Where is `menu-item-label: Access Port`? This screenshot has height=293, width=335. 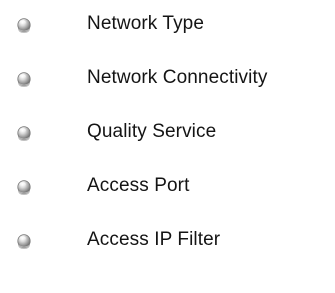
menu-item-label: Access Port is located at coordinates (138, 185).